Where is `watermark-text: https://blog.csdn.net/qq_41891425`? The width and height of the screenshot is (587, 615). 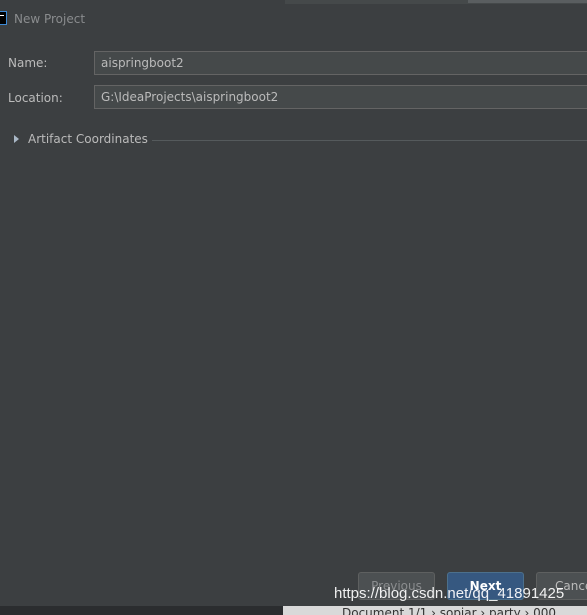 watermark-text: https://blog.csdn.net/qq_41891425 is located at coordinates (449, 593).